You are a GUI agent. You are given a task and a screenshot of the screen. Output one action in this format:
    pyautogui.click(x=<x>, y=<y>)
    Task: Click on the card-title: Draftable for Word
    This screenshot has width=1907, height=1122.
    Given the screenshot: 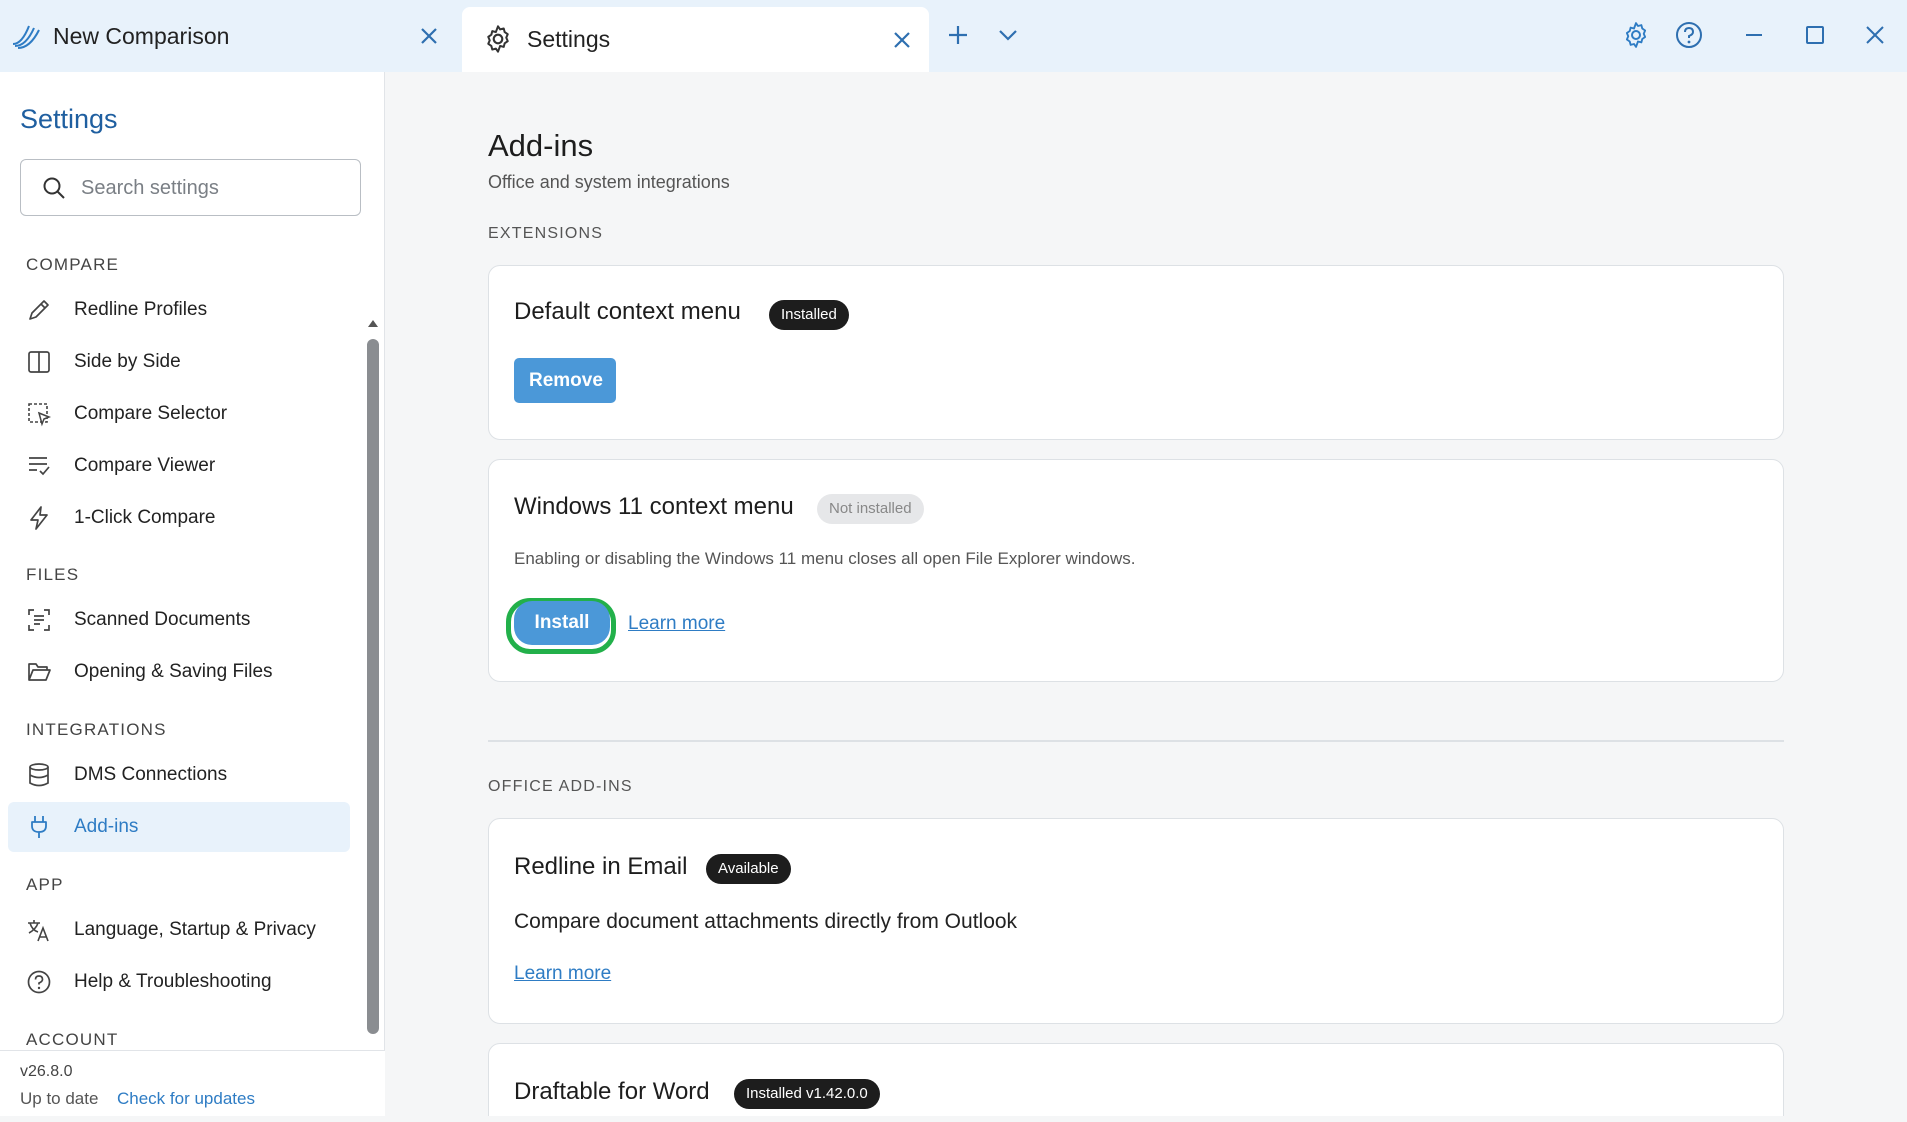 What is the action you would take?
    pyautogui.click(x=612, y=1091)
    